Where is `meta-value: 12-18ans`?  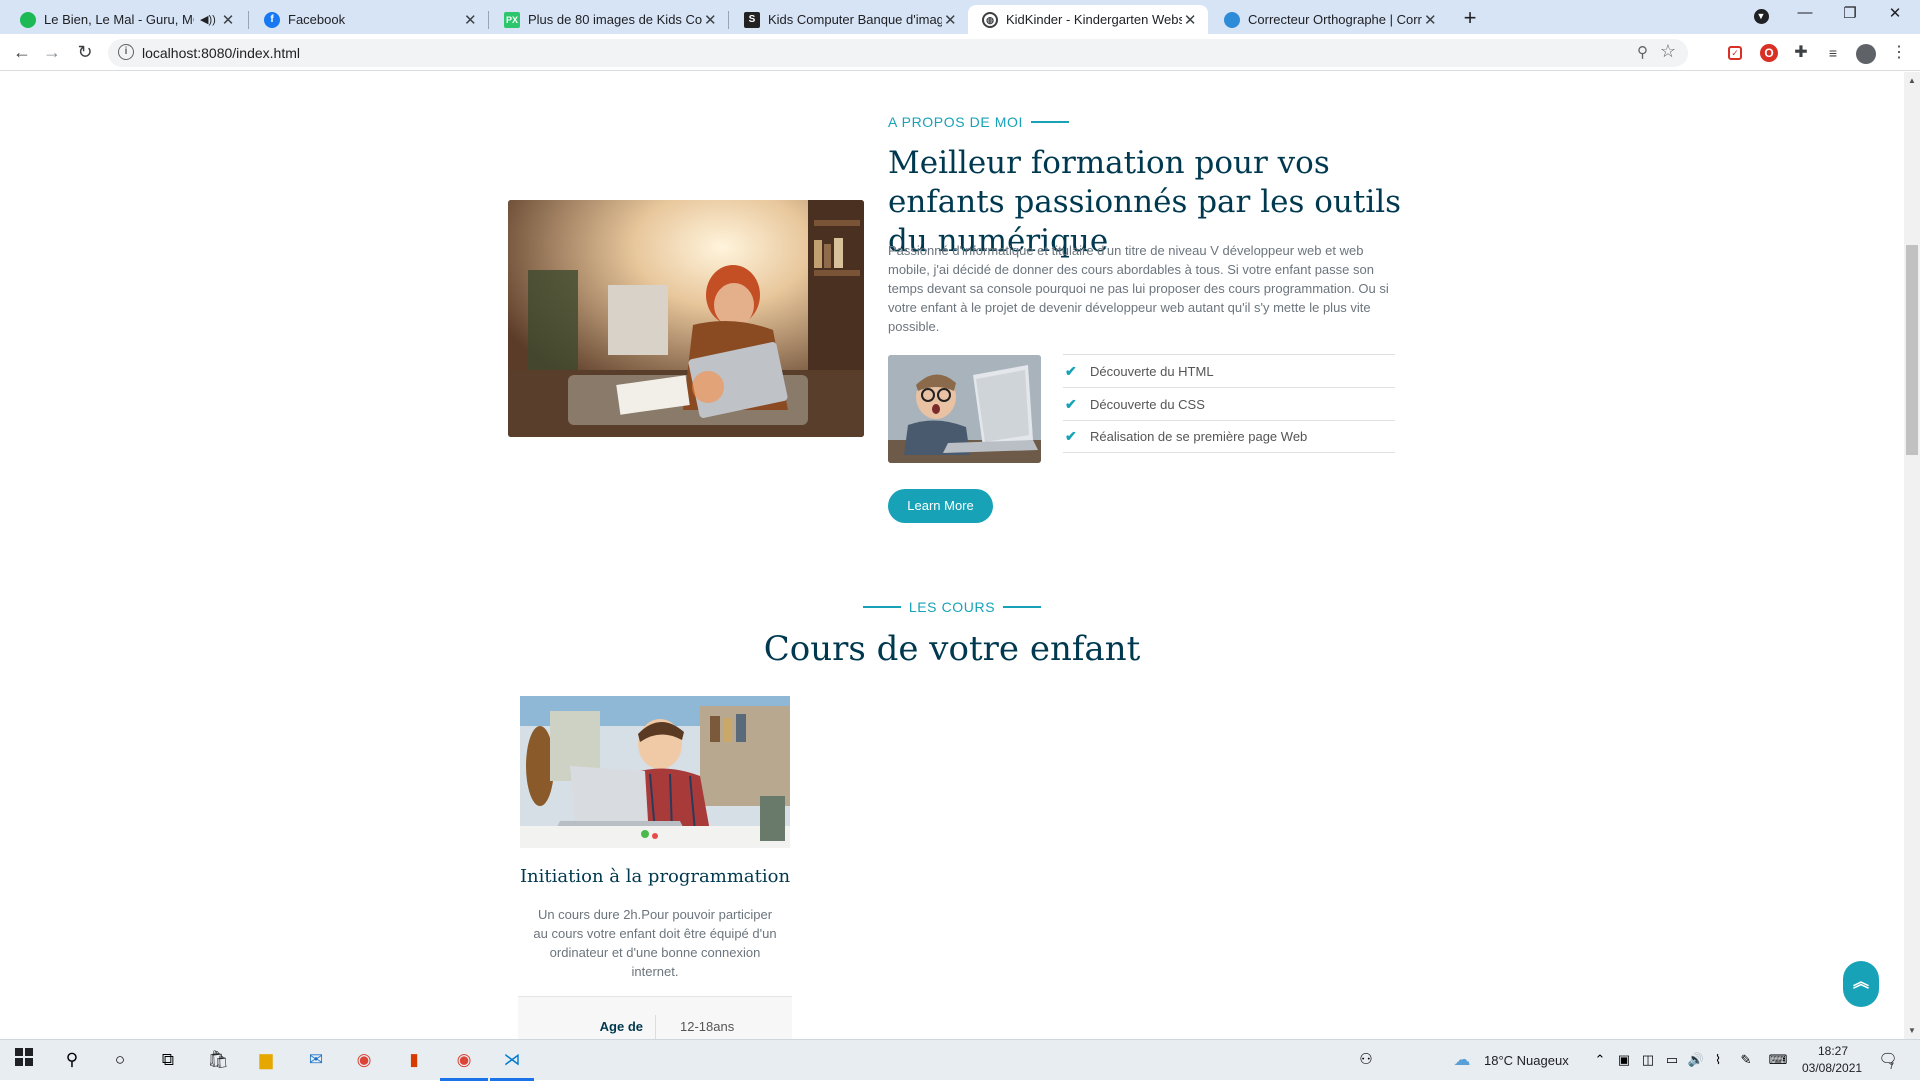
meta-value: 12-18ans is located at coordinates (707, 1026).